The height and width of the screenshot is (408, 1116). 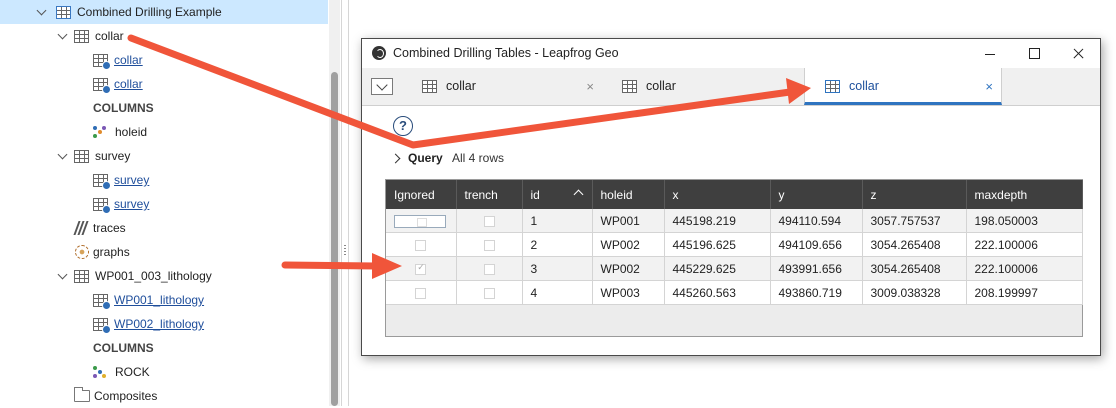 I want to click on id-cell: 3, so click(x=557, y=268).